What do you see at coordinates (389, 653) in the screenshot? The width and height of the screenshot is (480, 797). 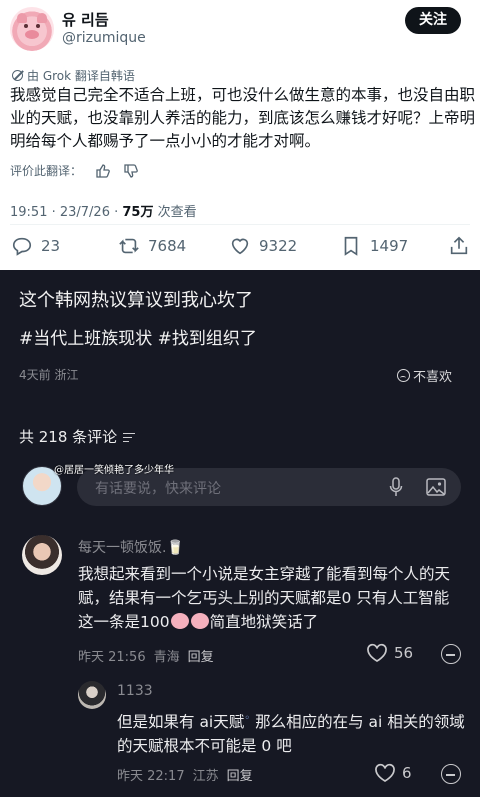 I see `comment-like-button: 56` at bounding box center [389, 653].